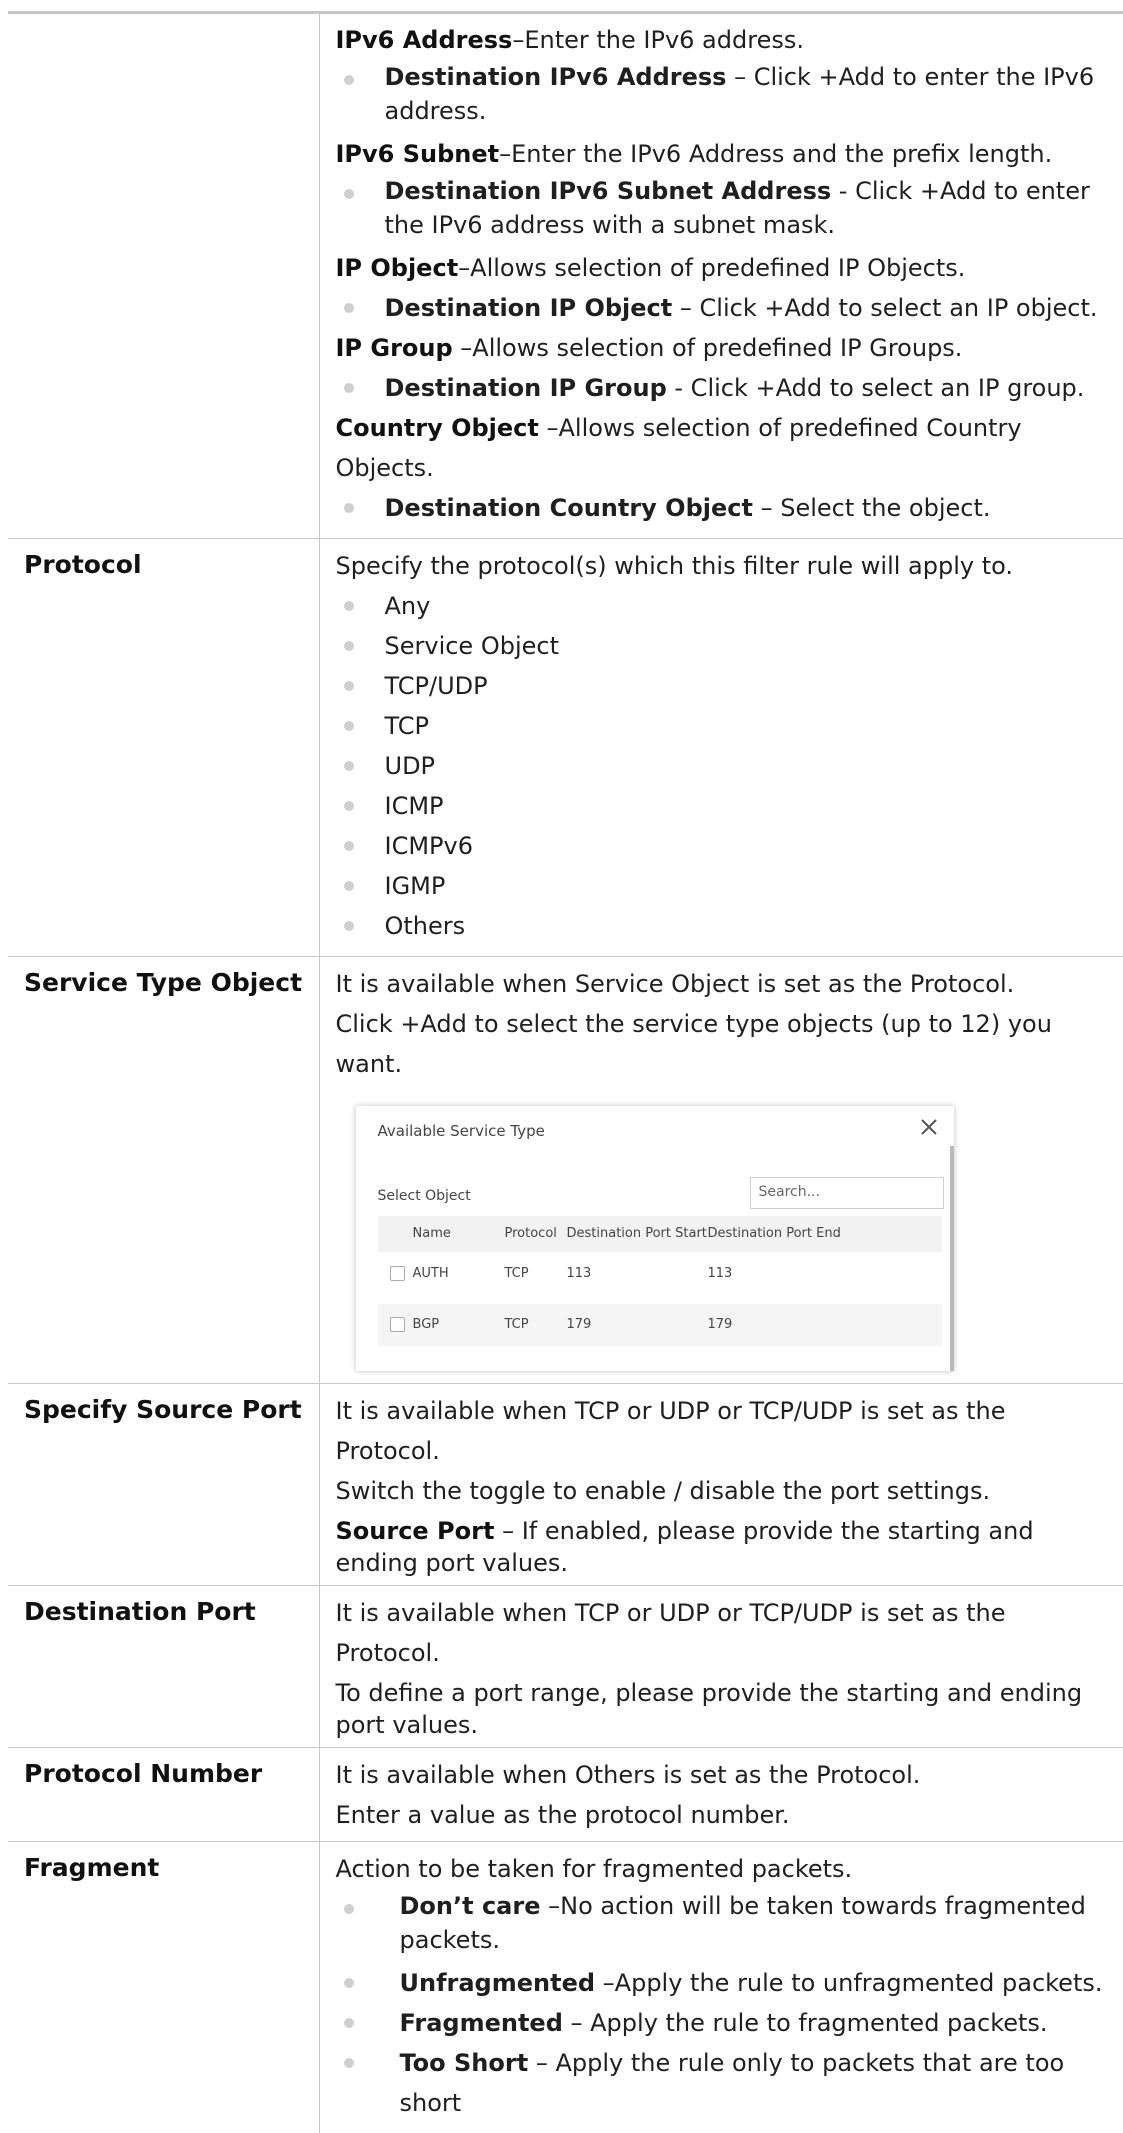  Describe the element at coordinates (163, 748) in the screenshot. I see `row-label-protocol: Protocol` at that location.